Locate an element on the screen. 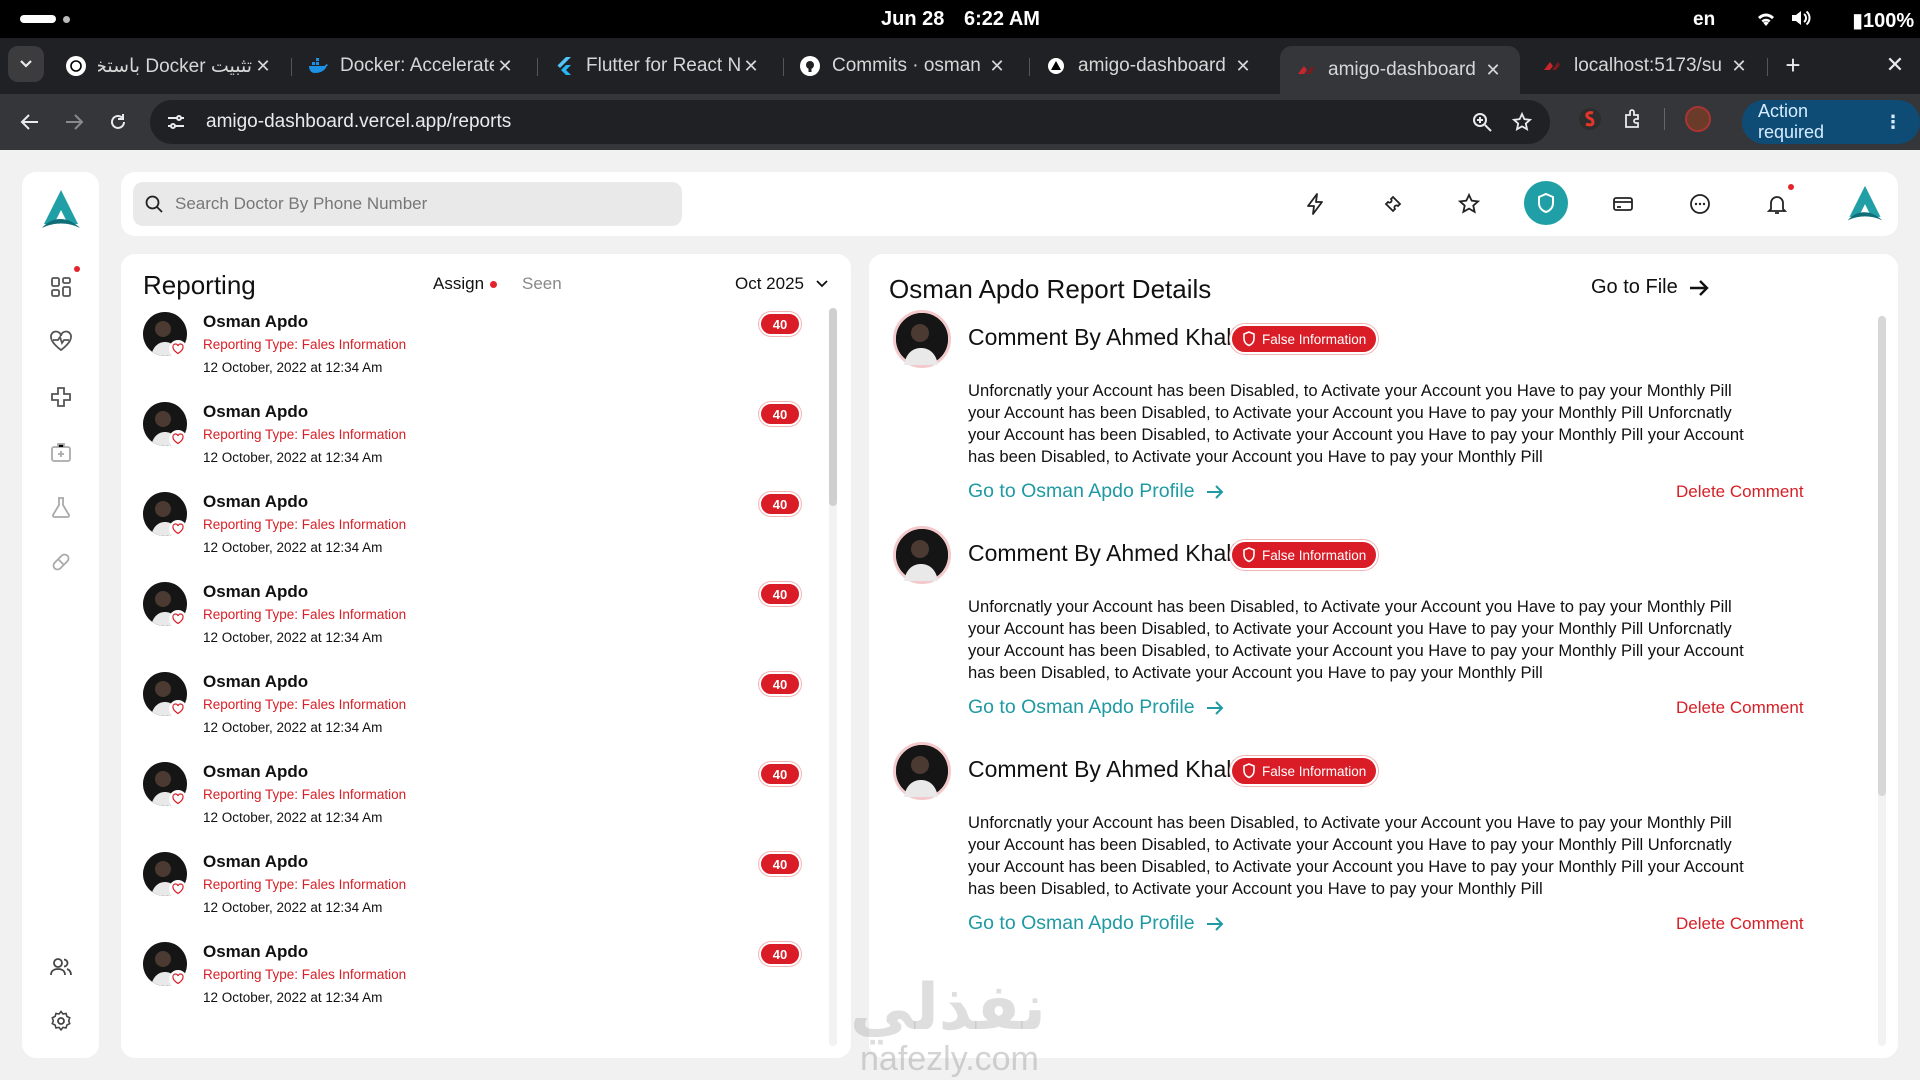 Image resolution: width=1920 pixels, height=1080 pixels. action-required-button: Action required ⋮ is located at coordinates (1831, 122).